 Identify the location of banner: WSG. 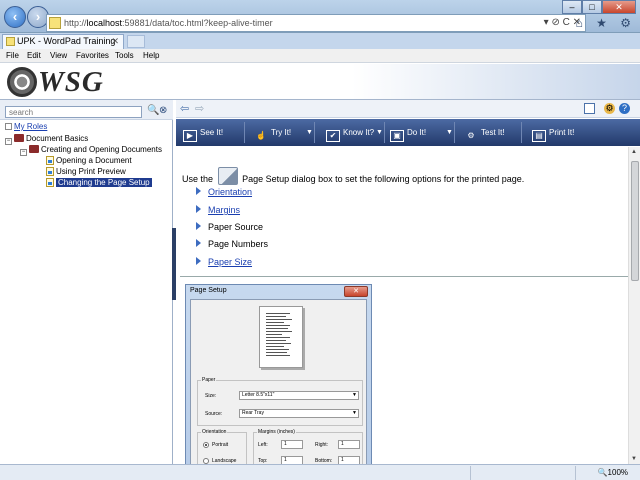
(320, 82).